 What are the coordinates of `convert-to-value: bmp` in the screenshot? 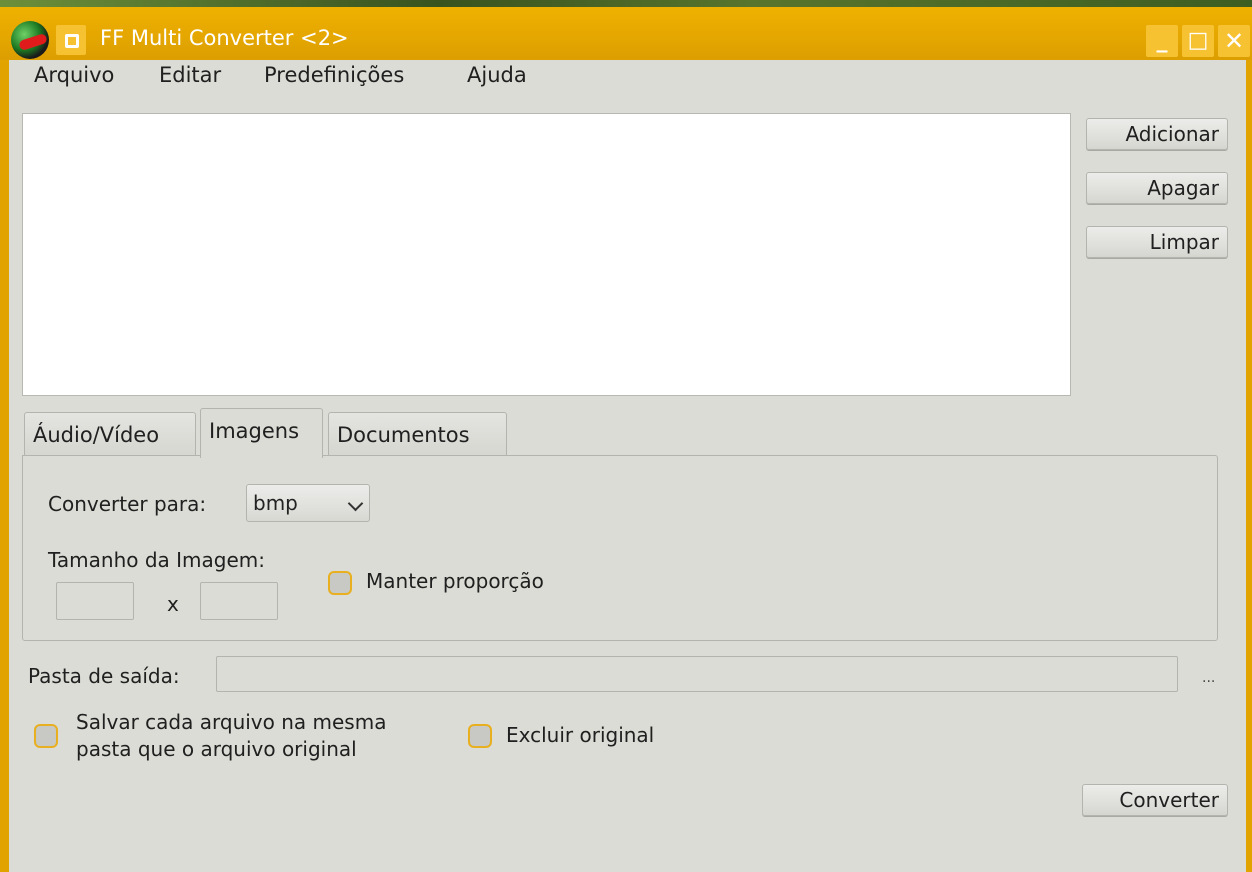 It's located at (275, 503).